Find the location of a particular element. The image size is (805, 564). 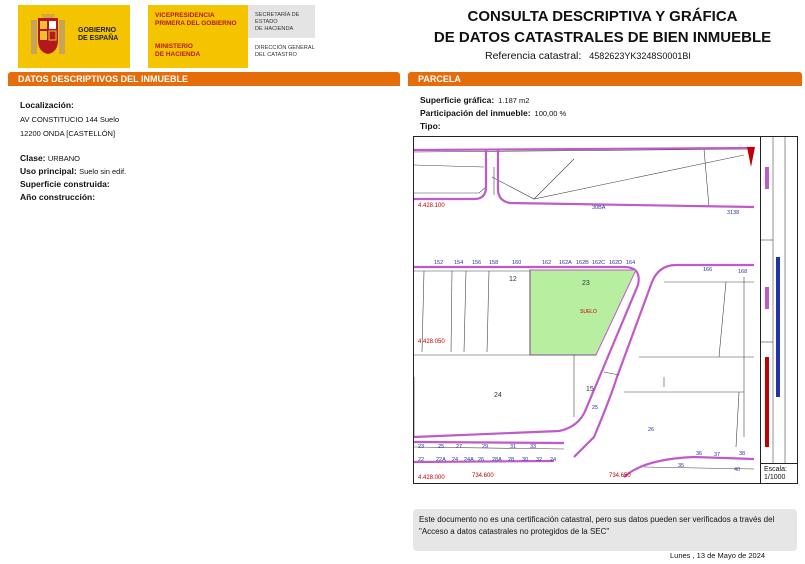

svg-text: 162B is located at coordinates (582, 263).